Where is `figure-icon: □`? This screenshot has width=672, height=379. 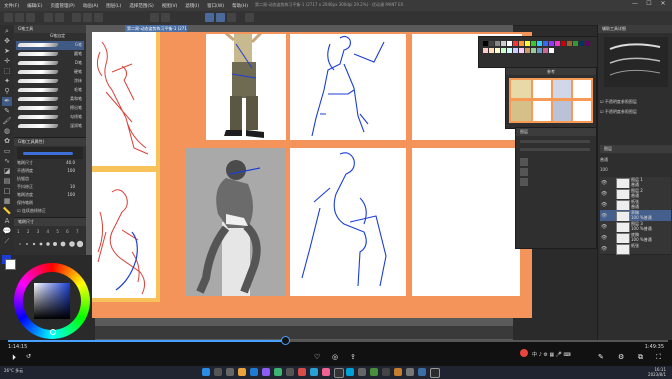
figure-icon: □ is located at coordinates (7, 191).